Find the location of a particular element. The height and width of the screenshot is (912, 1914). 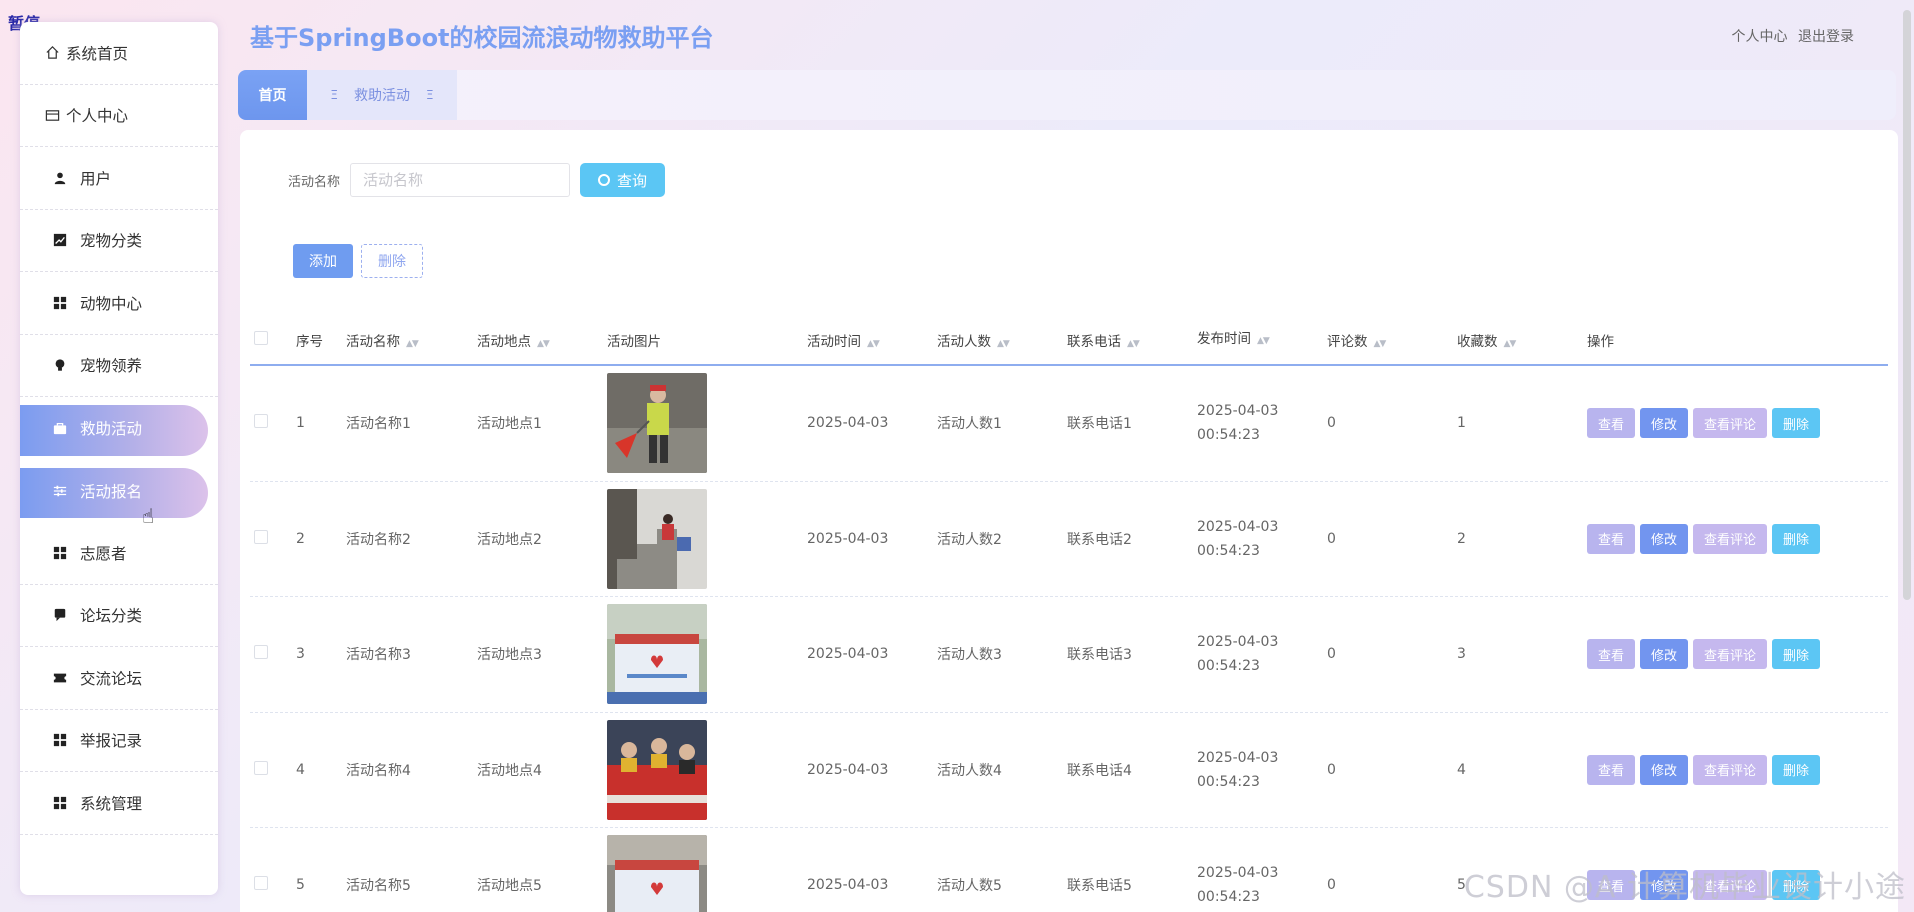

header-label: 活动人数 is located at coordinates (964, 342).